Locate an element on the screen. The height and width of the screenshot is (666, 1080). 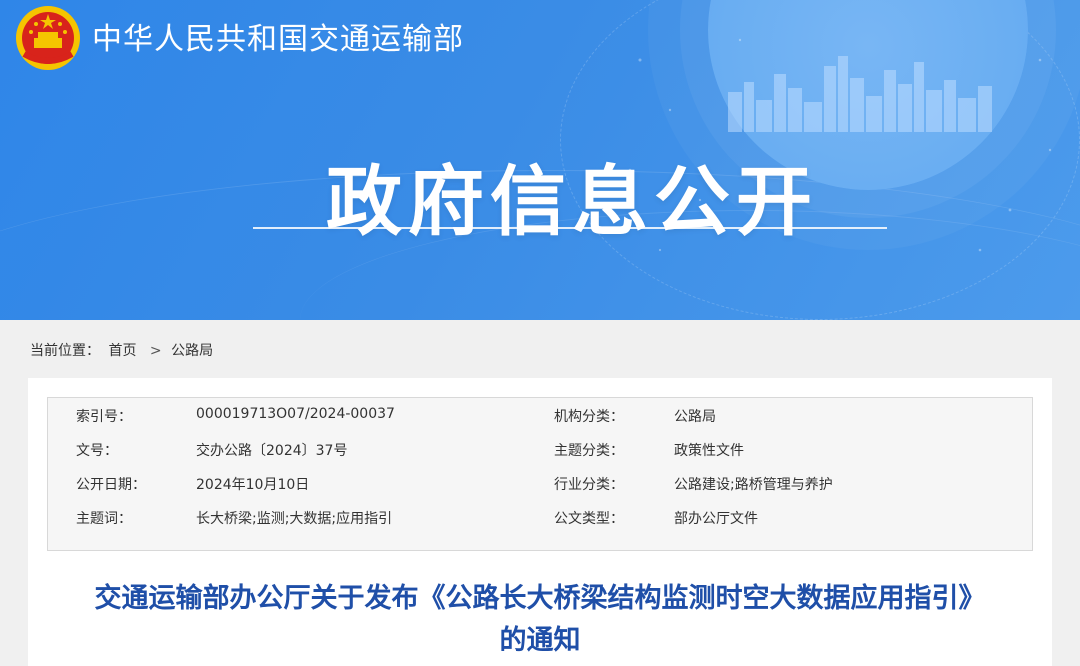
national-emblem-icon is located at coordinates (48, 38).